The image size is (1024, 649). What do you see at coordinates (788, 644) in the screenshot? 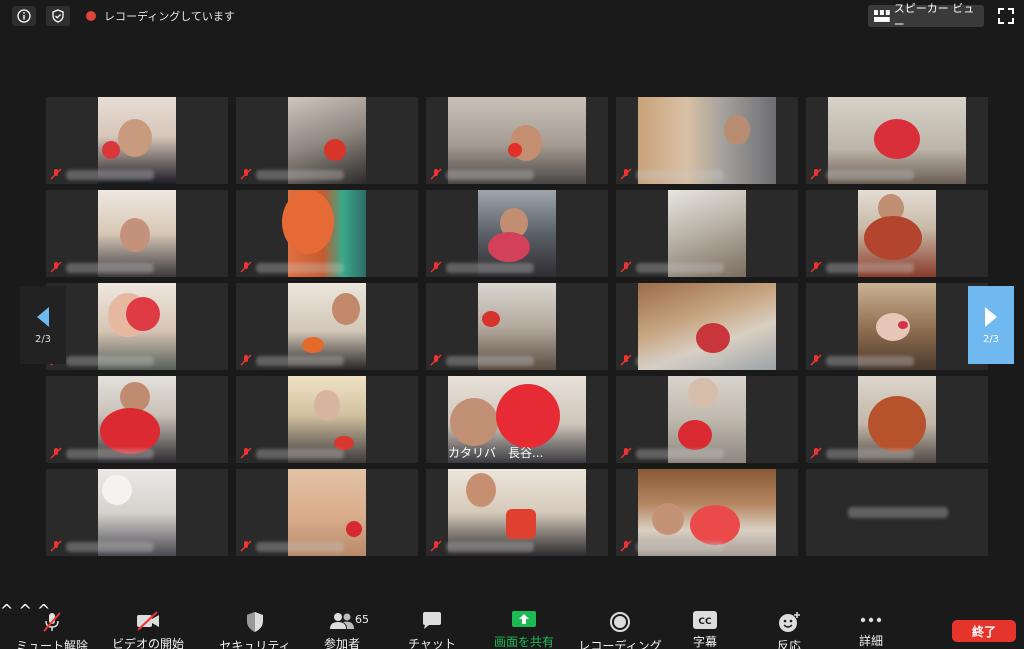
I see `reactions-label: 反応` at bounding box center [788, 644].